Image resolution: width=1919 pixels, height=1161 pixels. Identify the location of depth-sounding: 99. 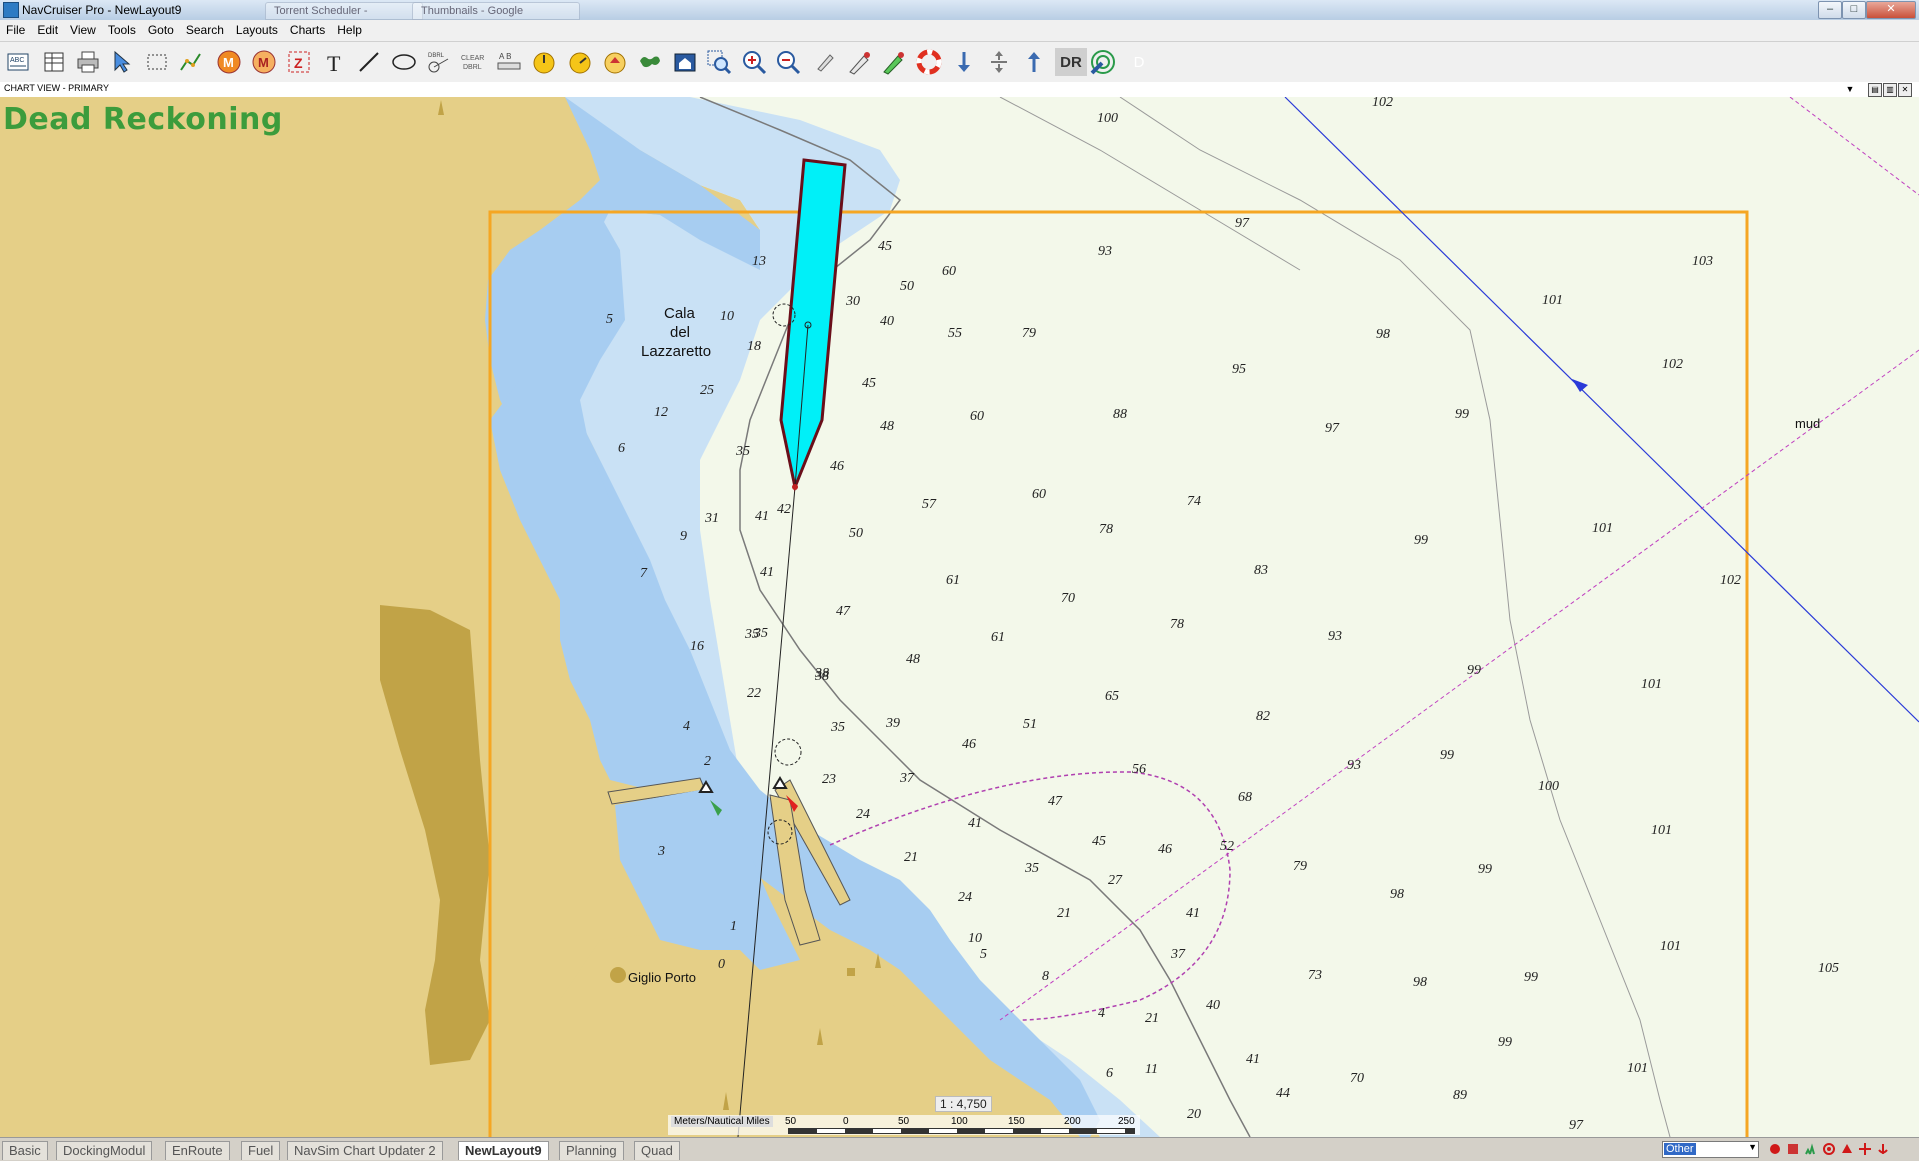
(1474, 670).